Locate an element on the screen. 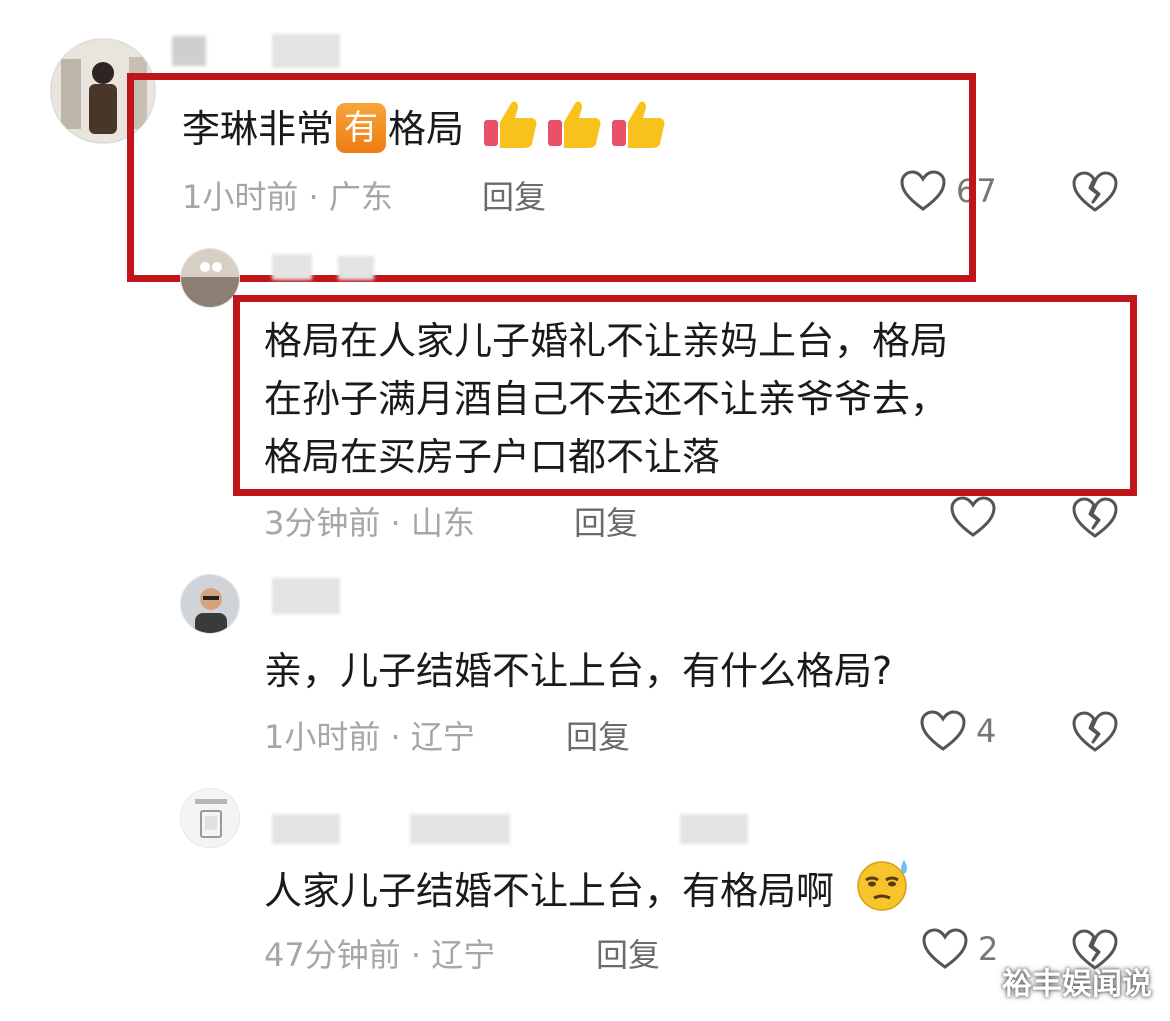 The image size is (1170, 1021). timestamp: 3分钟前 is located at coordinates (322, 523).